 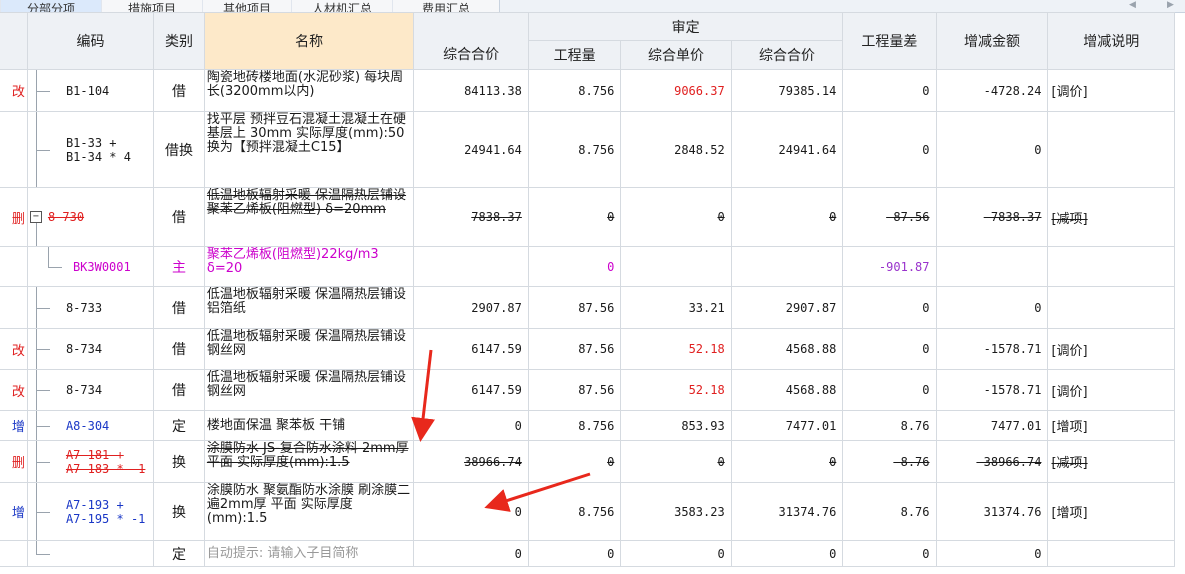 What do you see at coordinates (90, 425) in the screenshot?
I see `code-cell: A8-304` at bounding box center [90, 425].